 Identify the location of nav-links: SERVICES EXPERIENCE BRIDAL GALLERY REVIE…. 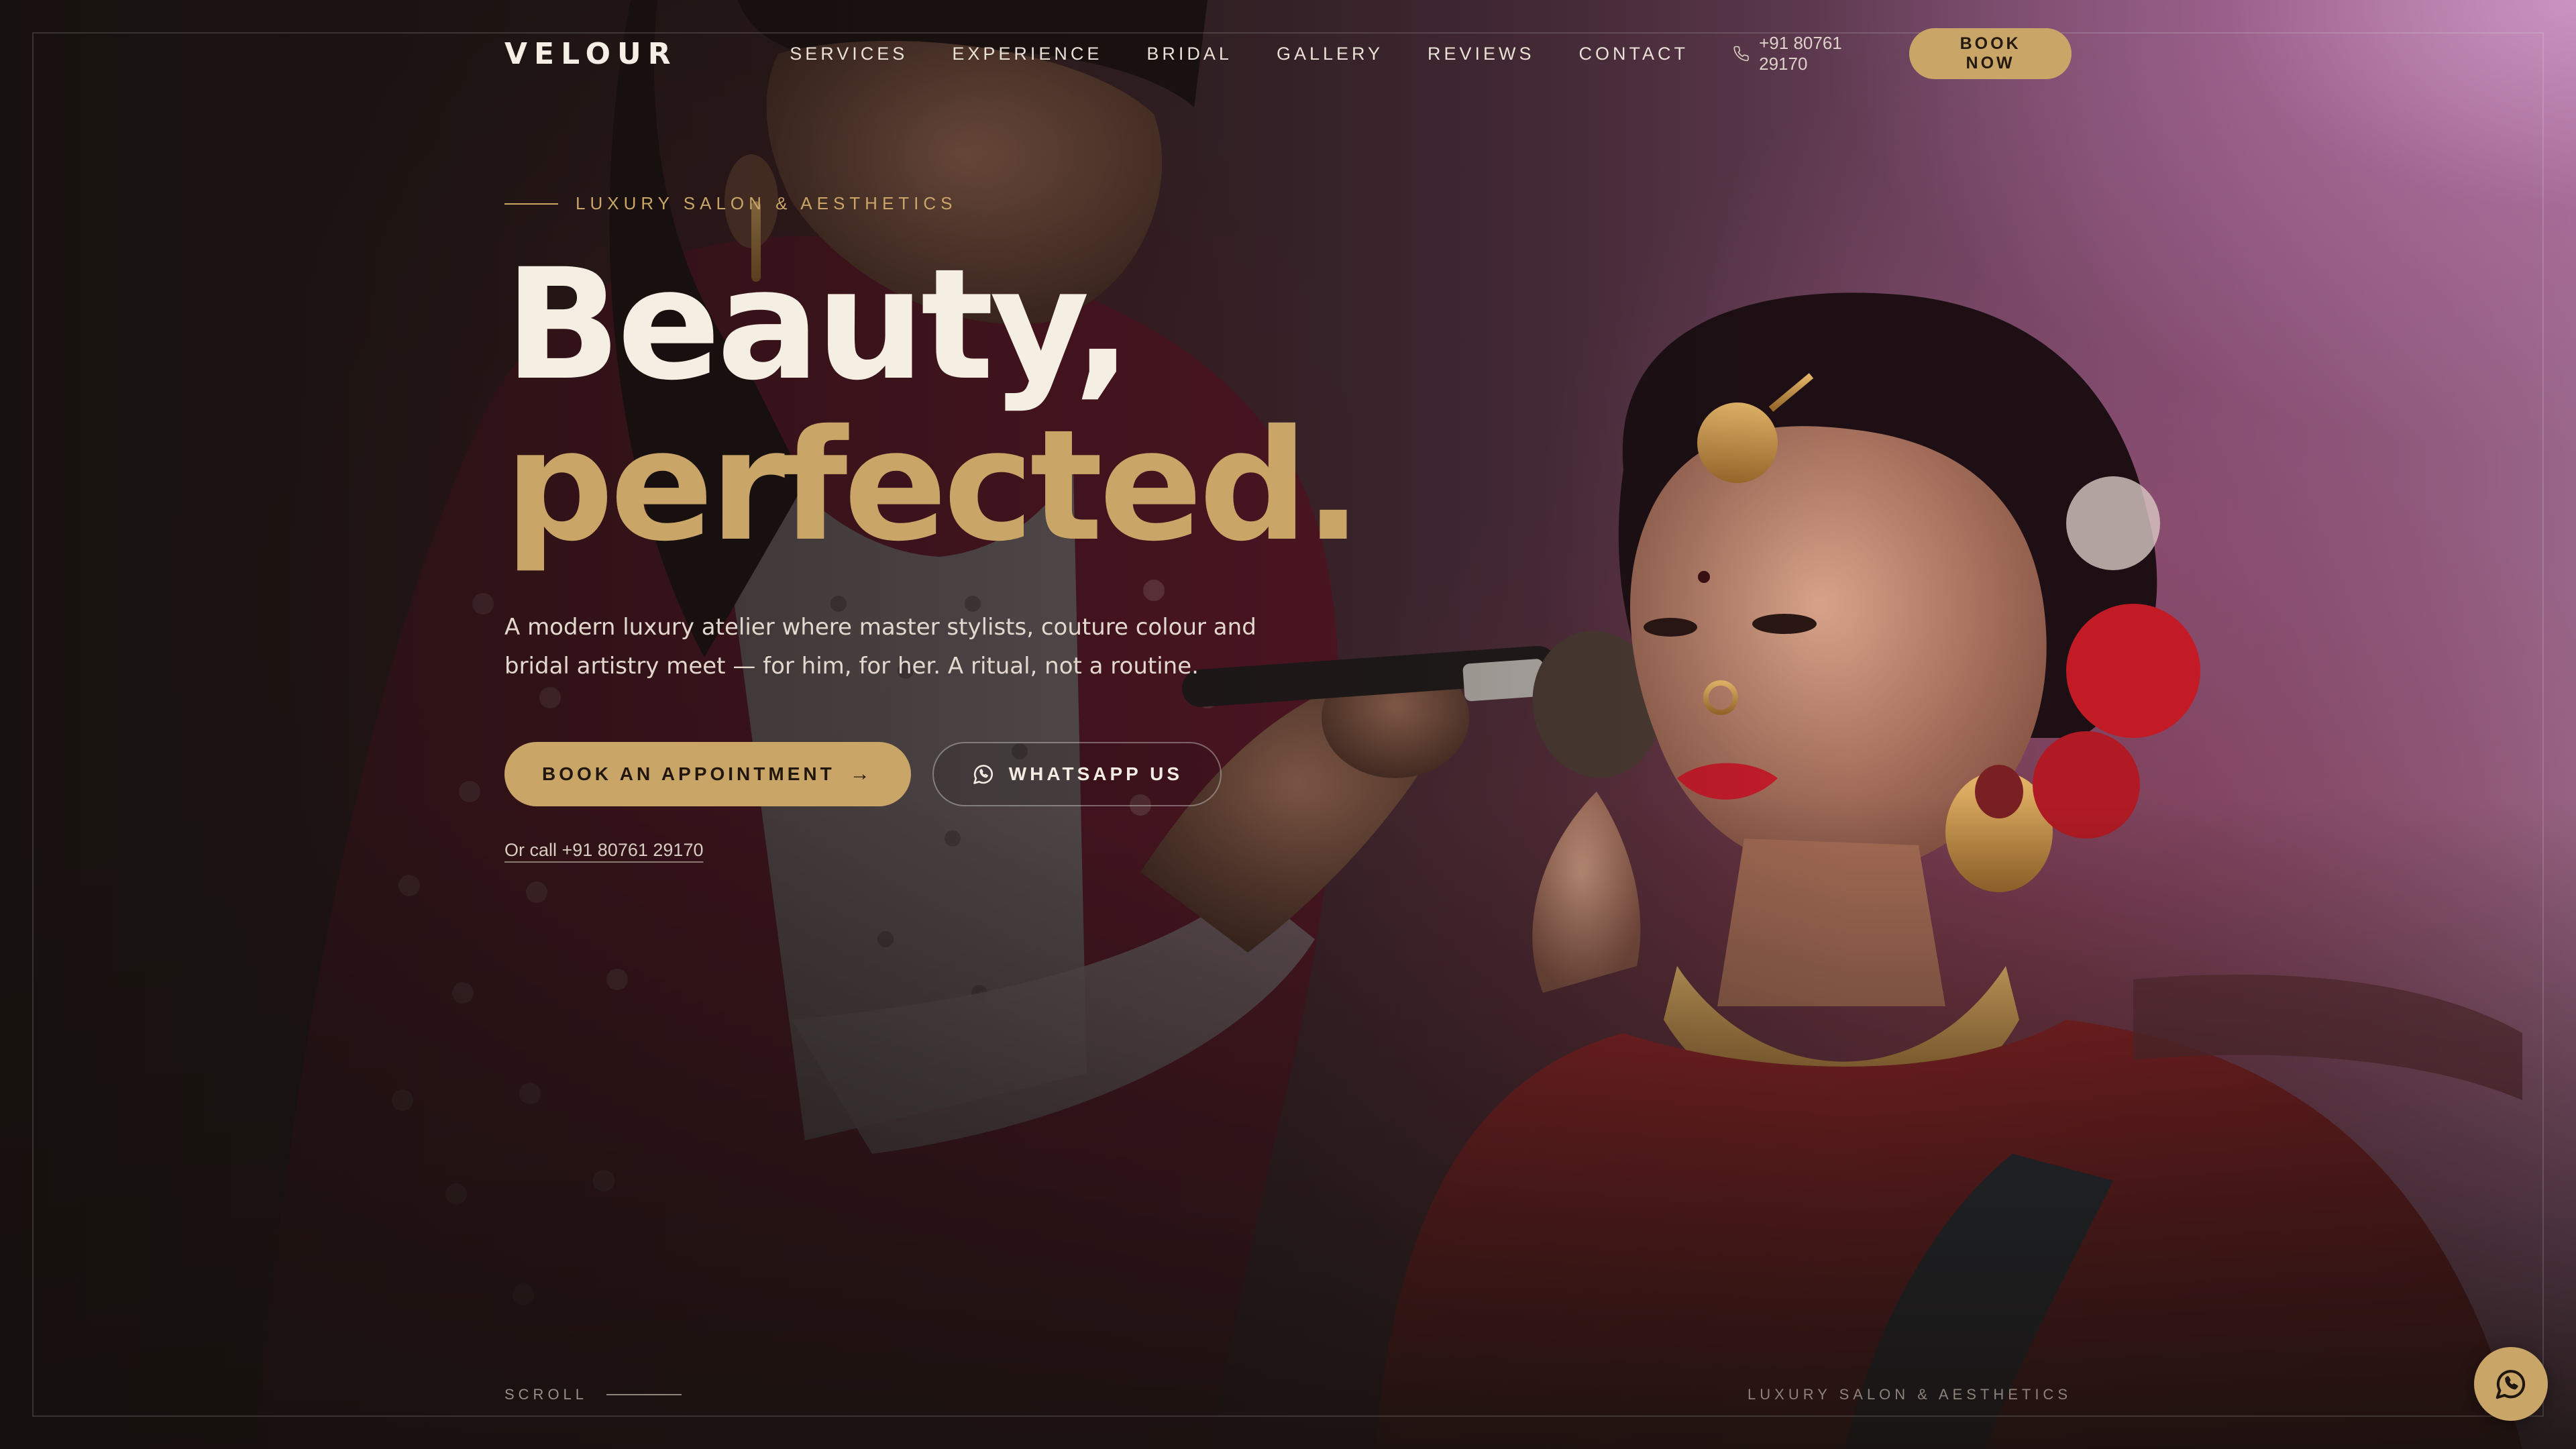
(1261, 54).